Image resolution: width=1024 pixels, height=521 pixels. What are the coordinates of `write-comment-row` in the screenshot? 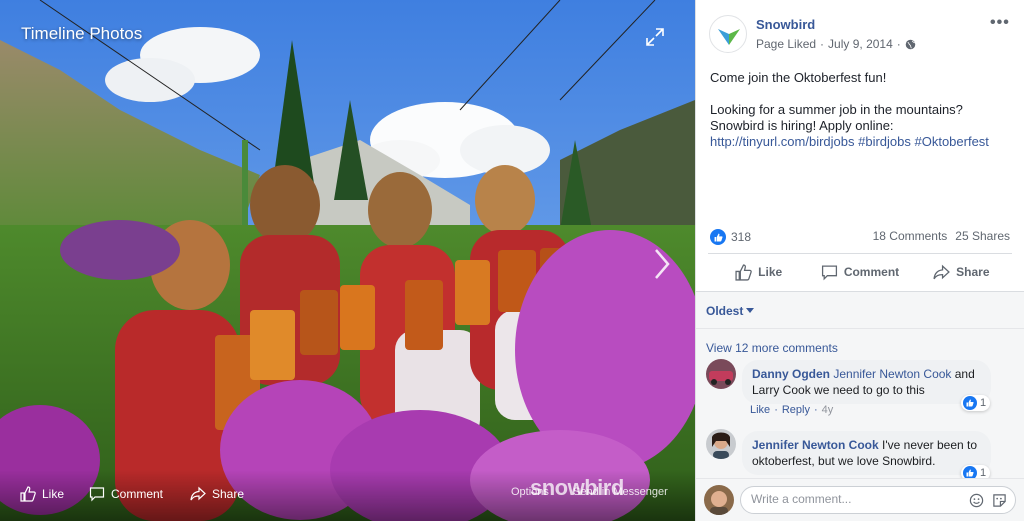 It's located at (860, 499).